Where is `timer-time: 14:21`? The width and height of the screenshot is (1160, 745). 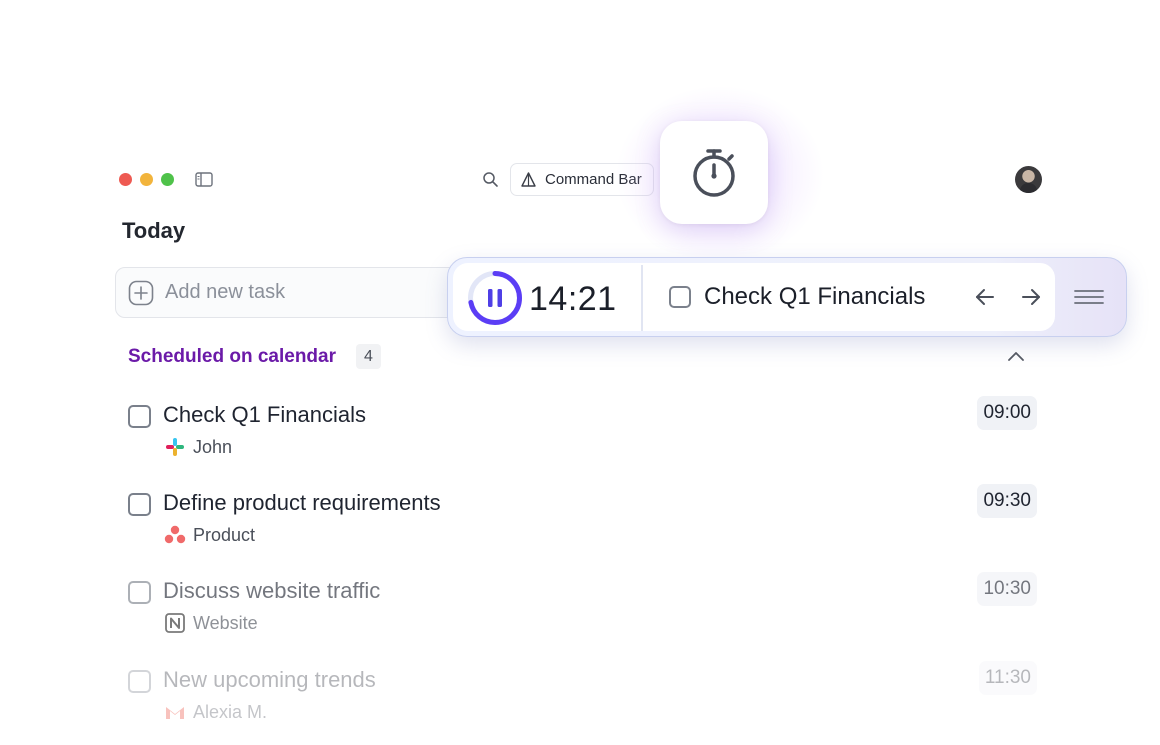
timer-time: 14:21 is located at coordinates (573, 299).